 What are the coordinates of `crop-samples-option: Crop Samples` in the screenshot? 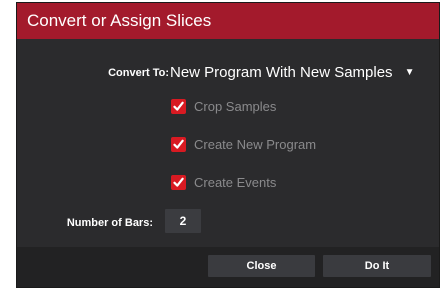 It's located at (223, 106).